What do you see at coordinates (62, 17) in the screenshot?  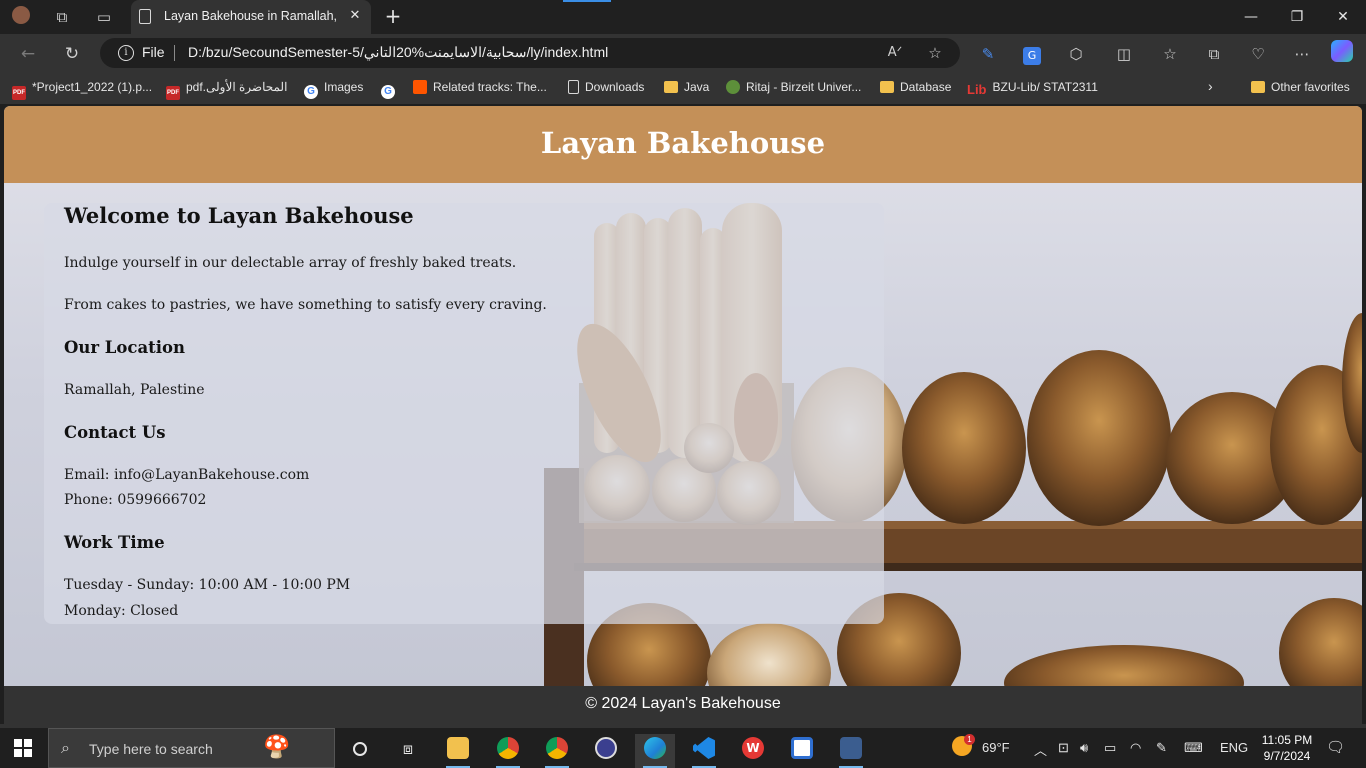 I see `workspaces-icon: ⧉` at bounding box center [62, 17].